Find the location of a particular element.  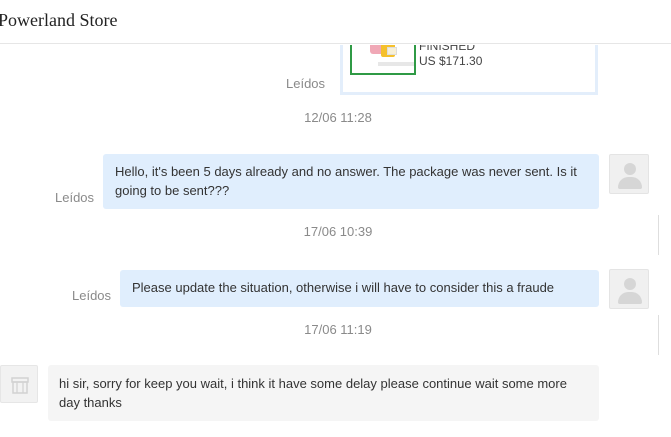

message-timestamp: 17/06 10:39 is located at coordinates (338, 231).